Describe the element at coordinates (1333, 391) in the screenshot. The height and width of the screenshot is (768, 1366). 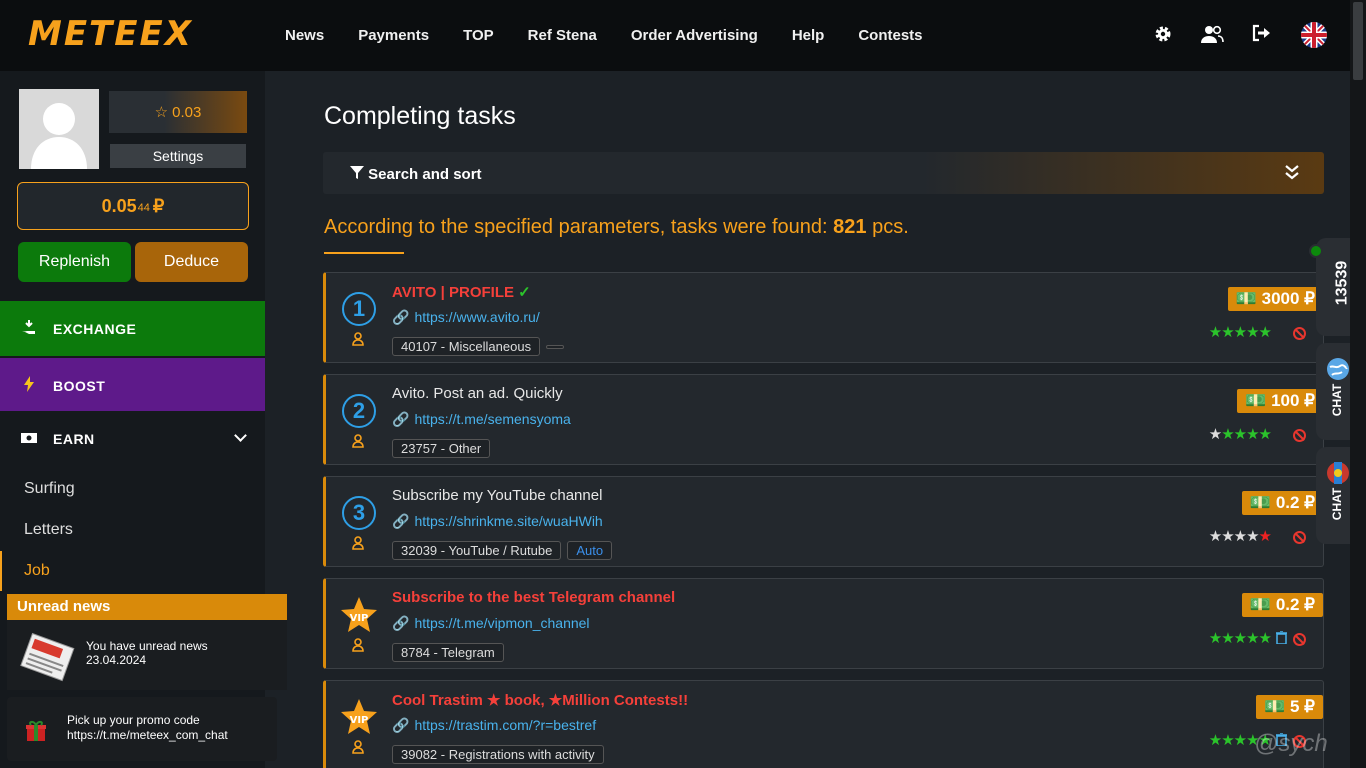
I see `chat-tab-en: CHAT` at that location.